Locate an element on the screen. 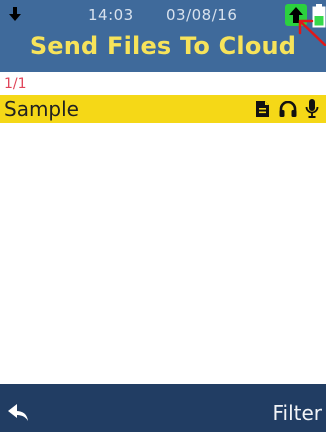 The height and width of the screenshot is (432, 326). filter-button: Filter is located at coordinates (297, 413).